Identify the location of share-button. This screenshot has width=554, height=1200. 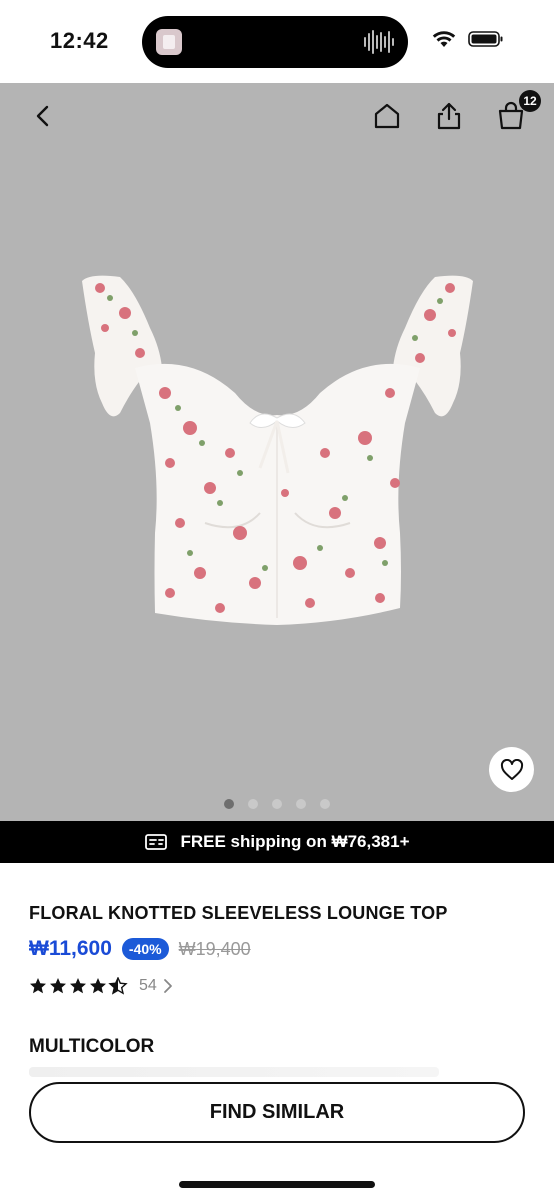
(449, 116).